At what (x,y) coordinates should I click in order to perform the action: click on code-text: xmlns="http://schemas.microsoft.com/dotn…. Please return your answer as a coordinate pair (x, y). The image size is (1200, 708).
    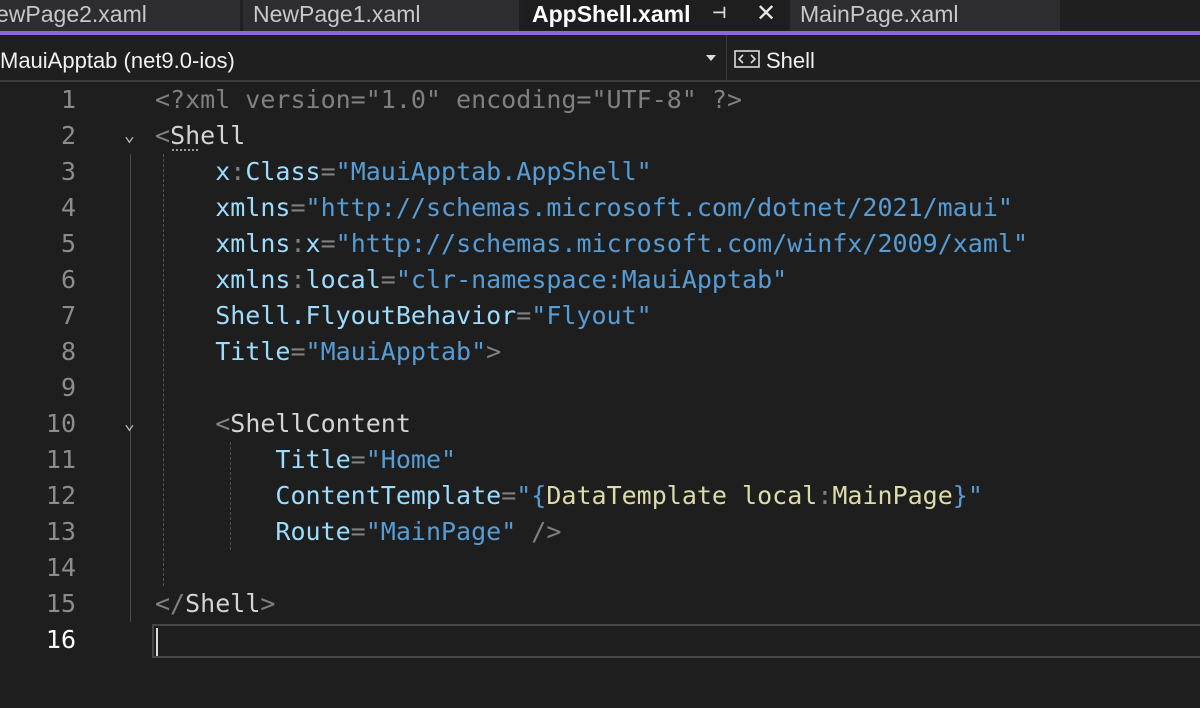
    Looking at the image, I should click on (584, 208).